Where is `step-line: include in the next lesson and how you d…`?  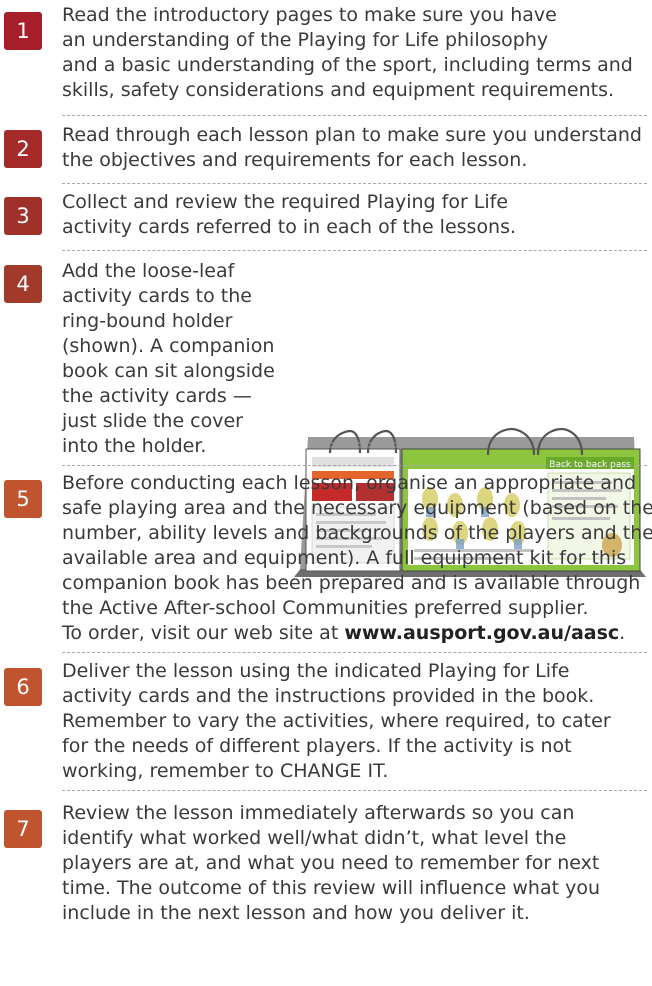
step-line: include in the next lesson and how you d… is located at coordinates (296, 913).